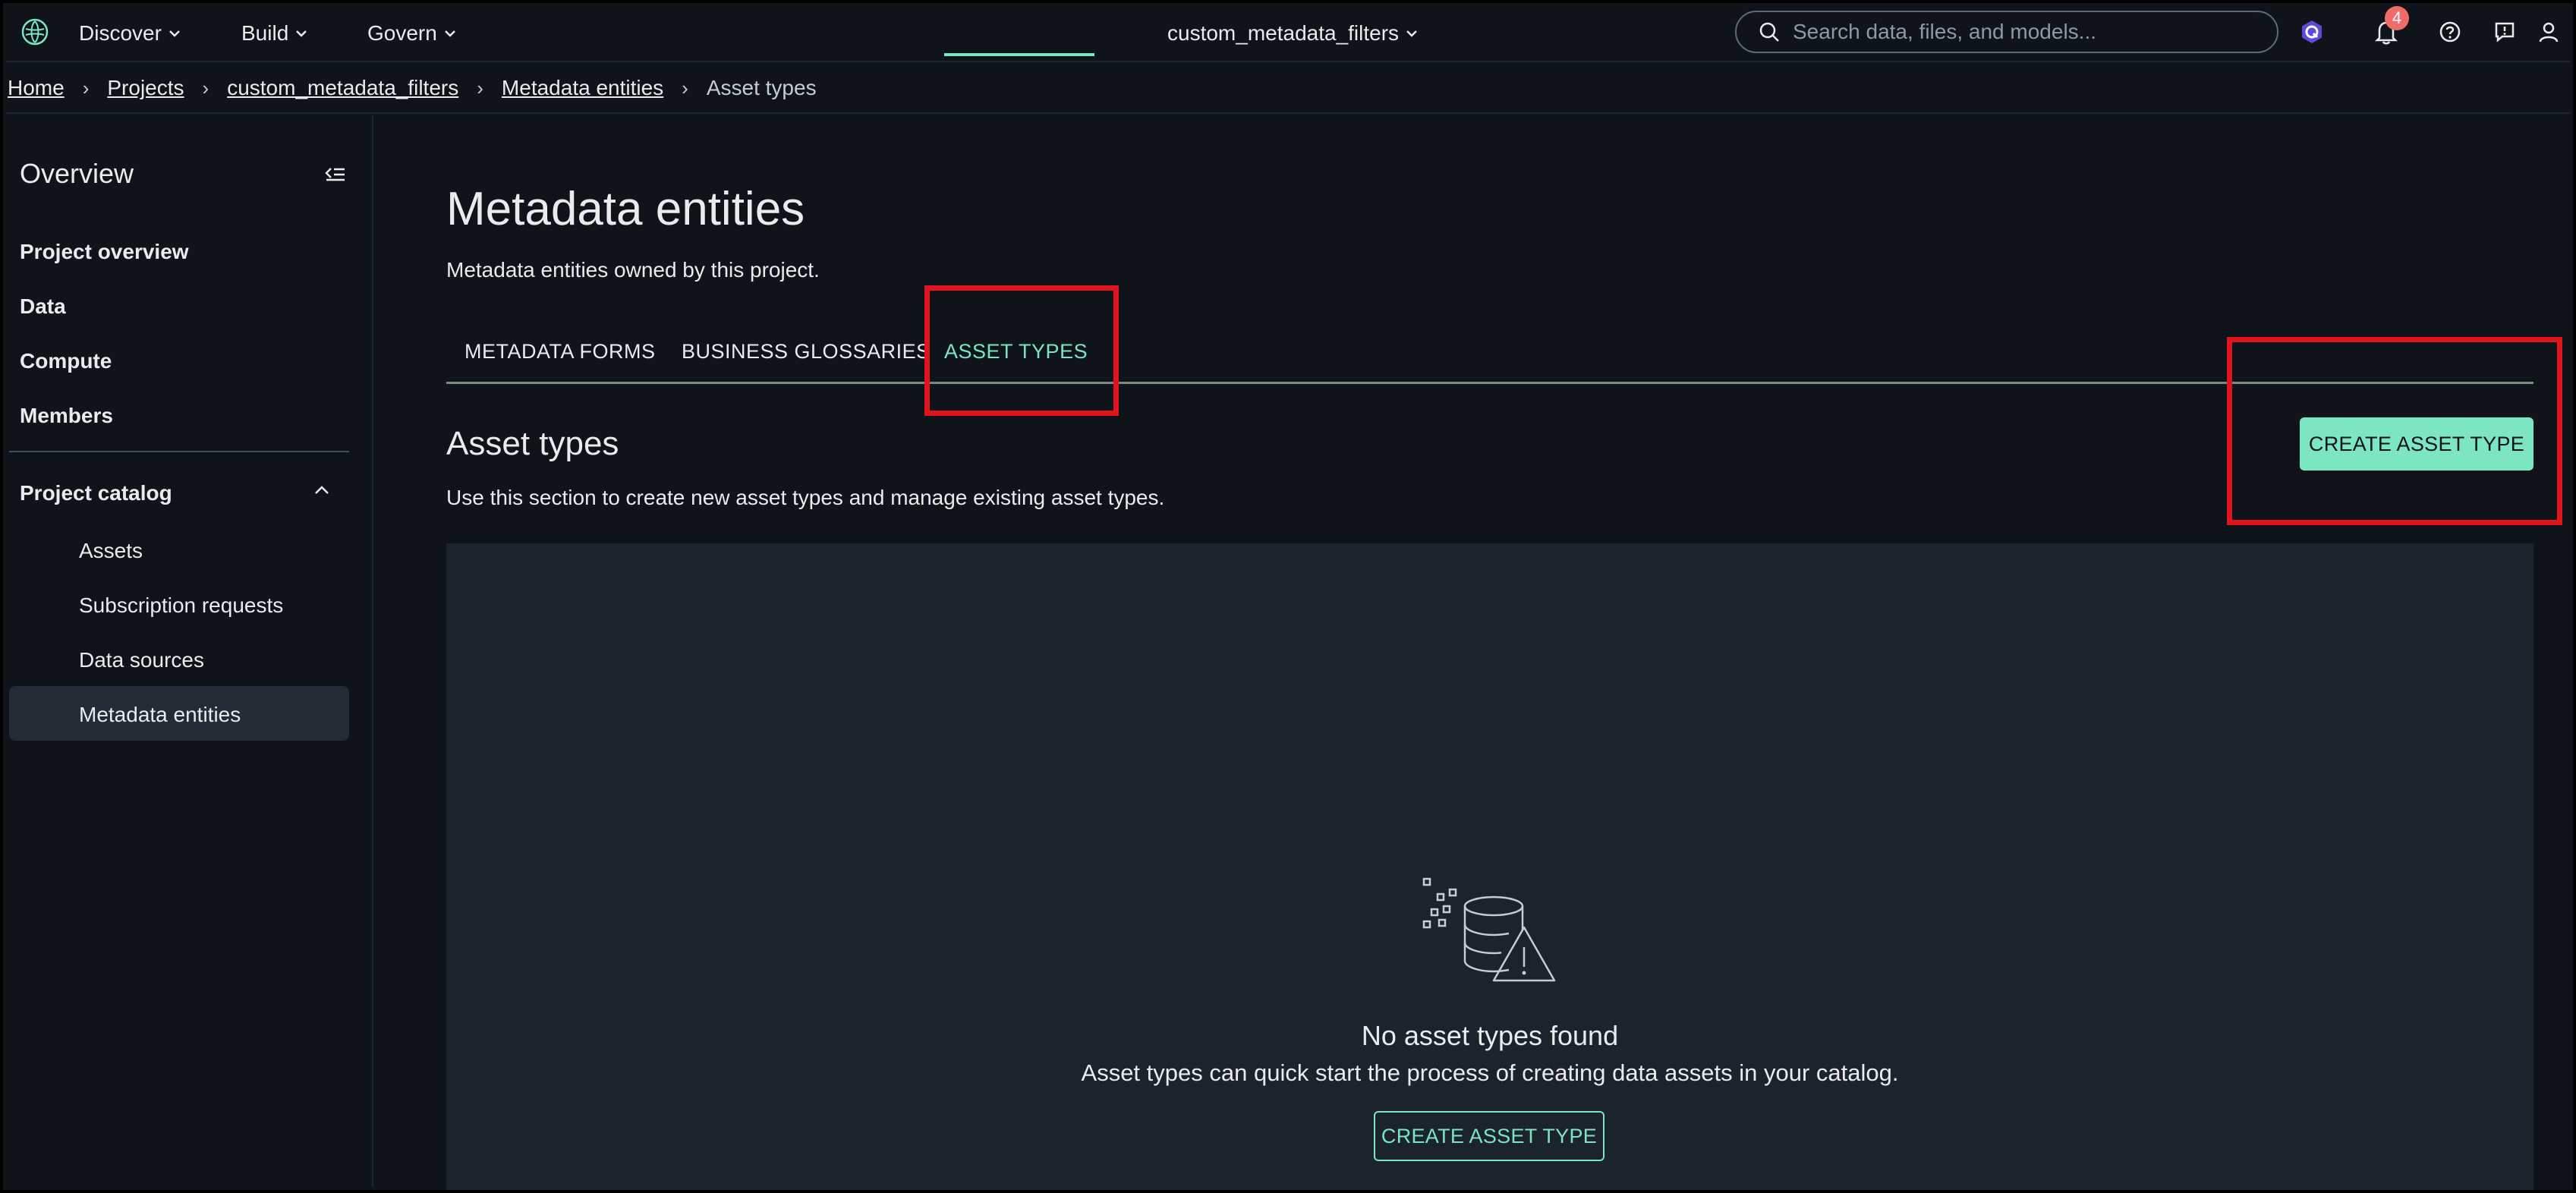 This screenshot has height=1193, width=2576. I want to click on help-glyph, so click(2450, 32).